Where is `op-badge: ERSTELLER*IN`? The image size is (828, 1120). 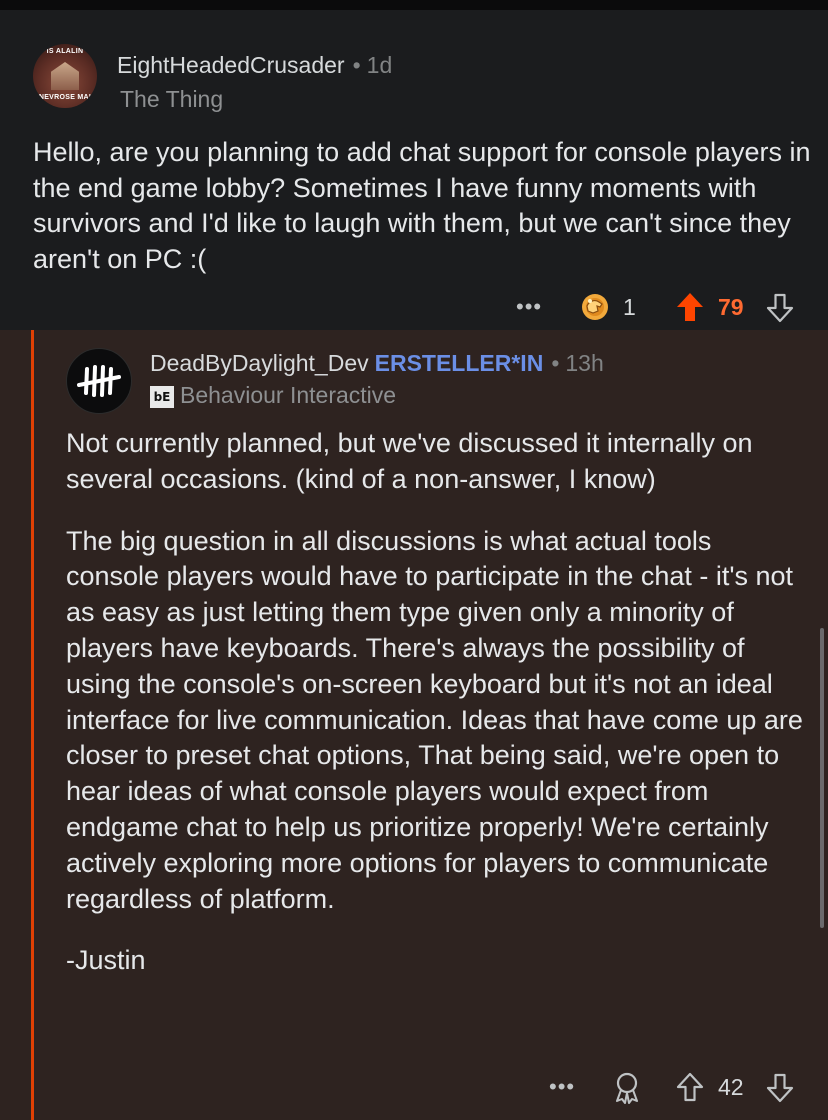 op-badge: ERSTELLER*IN is located at coordinates (459, 363).